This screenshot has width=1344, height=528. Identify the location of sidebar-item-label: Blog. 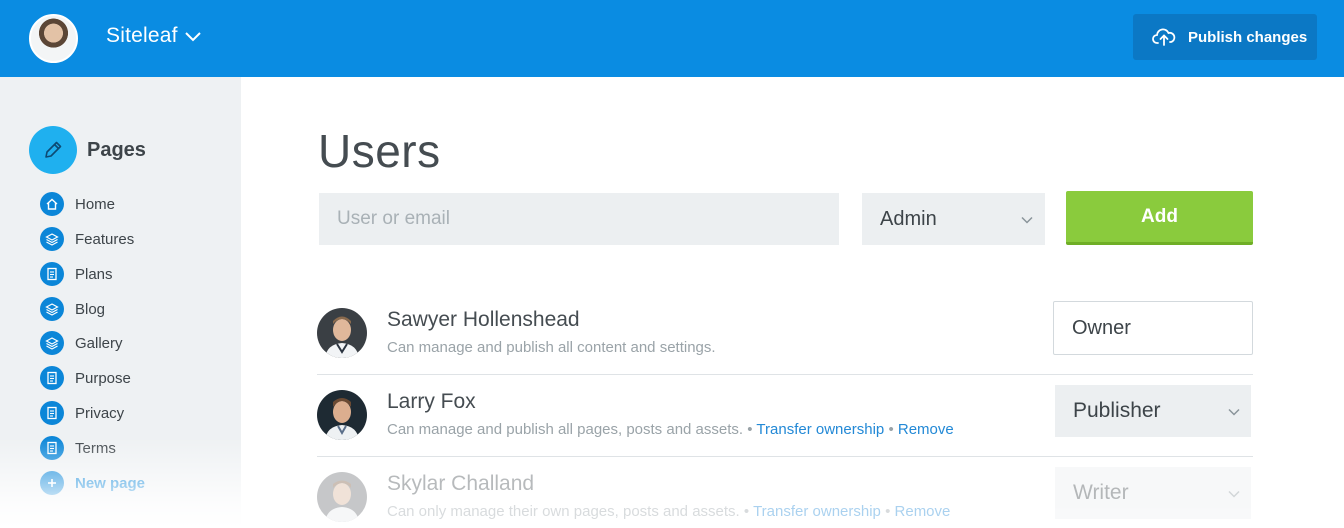
(90, 309).